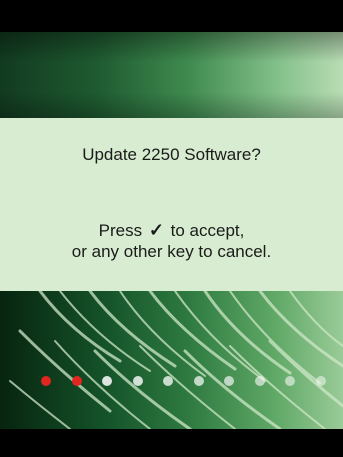 The image size is (343, 457). Describe the element at coordinates (156, 230) in the screenshot. I see `check-icon: ✓` at that location.